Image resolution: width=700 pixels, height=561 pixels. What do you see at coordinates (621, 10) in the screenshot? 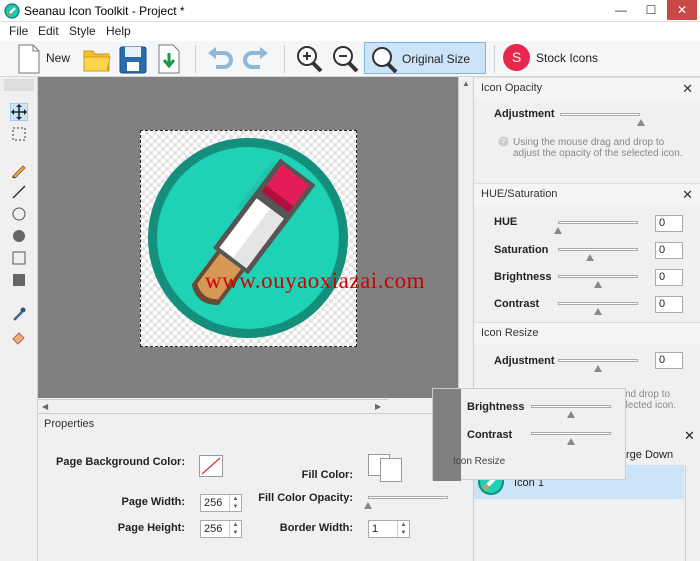
I see `minimize-button: —` at bounding box center [621, 10].